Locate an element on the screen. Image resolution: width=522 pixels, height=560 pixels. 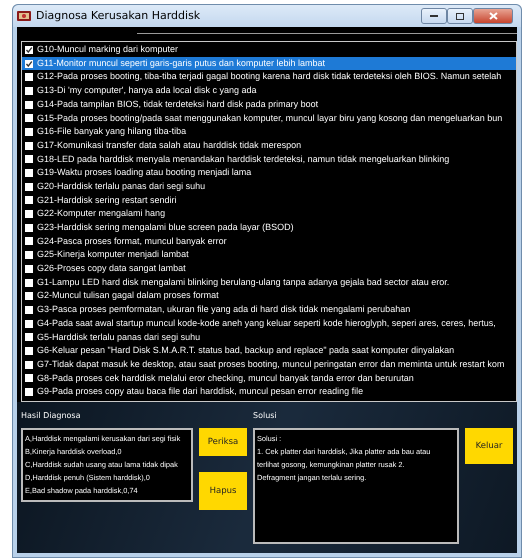
symptom-item: G25-Kinerja komputer menjadi lambat is located at coordinates (269, 255).